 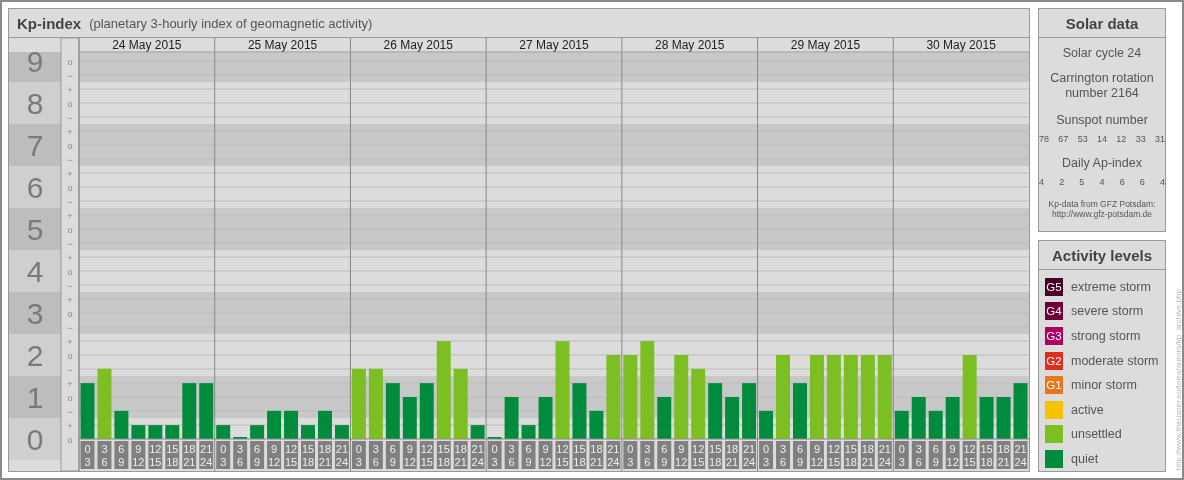 I want to click on date-label: 28 May 2015, so click(x=690, y=45).